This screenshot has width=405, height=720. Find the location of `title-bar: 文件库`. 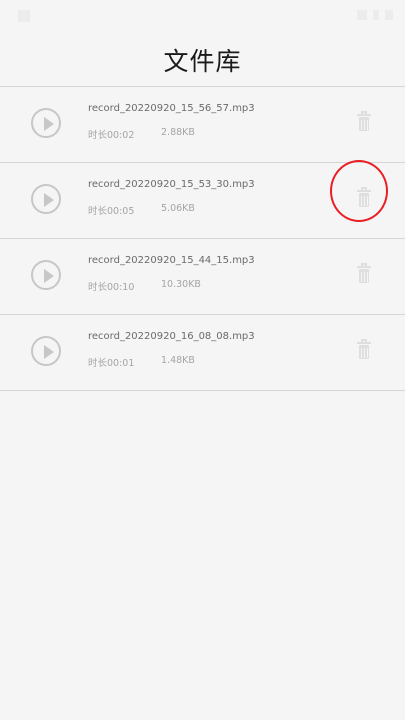

title-bar: 文件库 is located at coordinates (202, 58).